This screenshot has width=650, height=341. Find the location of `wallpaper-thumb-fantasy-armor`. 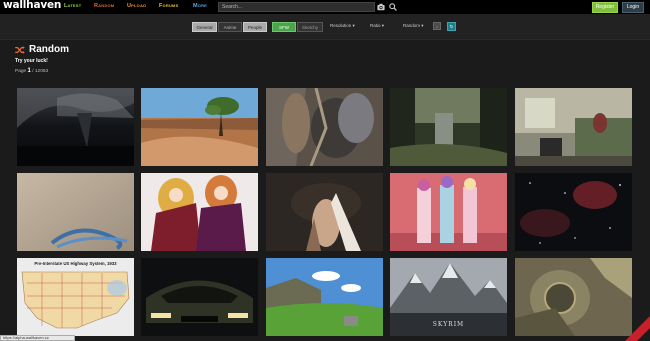

wallpaper-thumb-fantasy-armor is located at coordinates (324, 127).